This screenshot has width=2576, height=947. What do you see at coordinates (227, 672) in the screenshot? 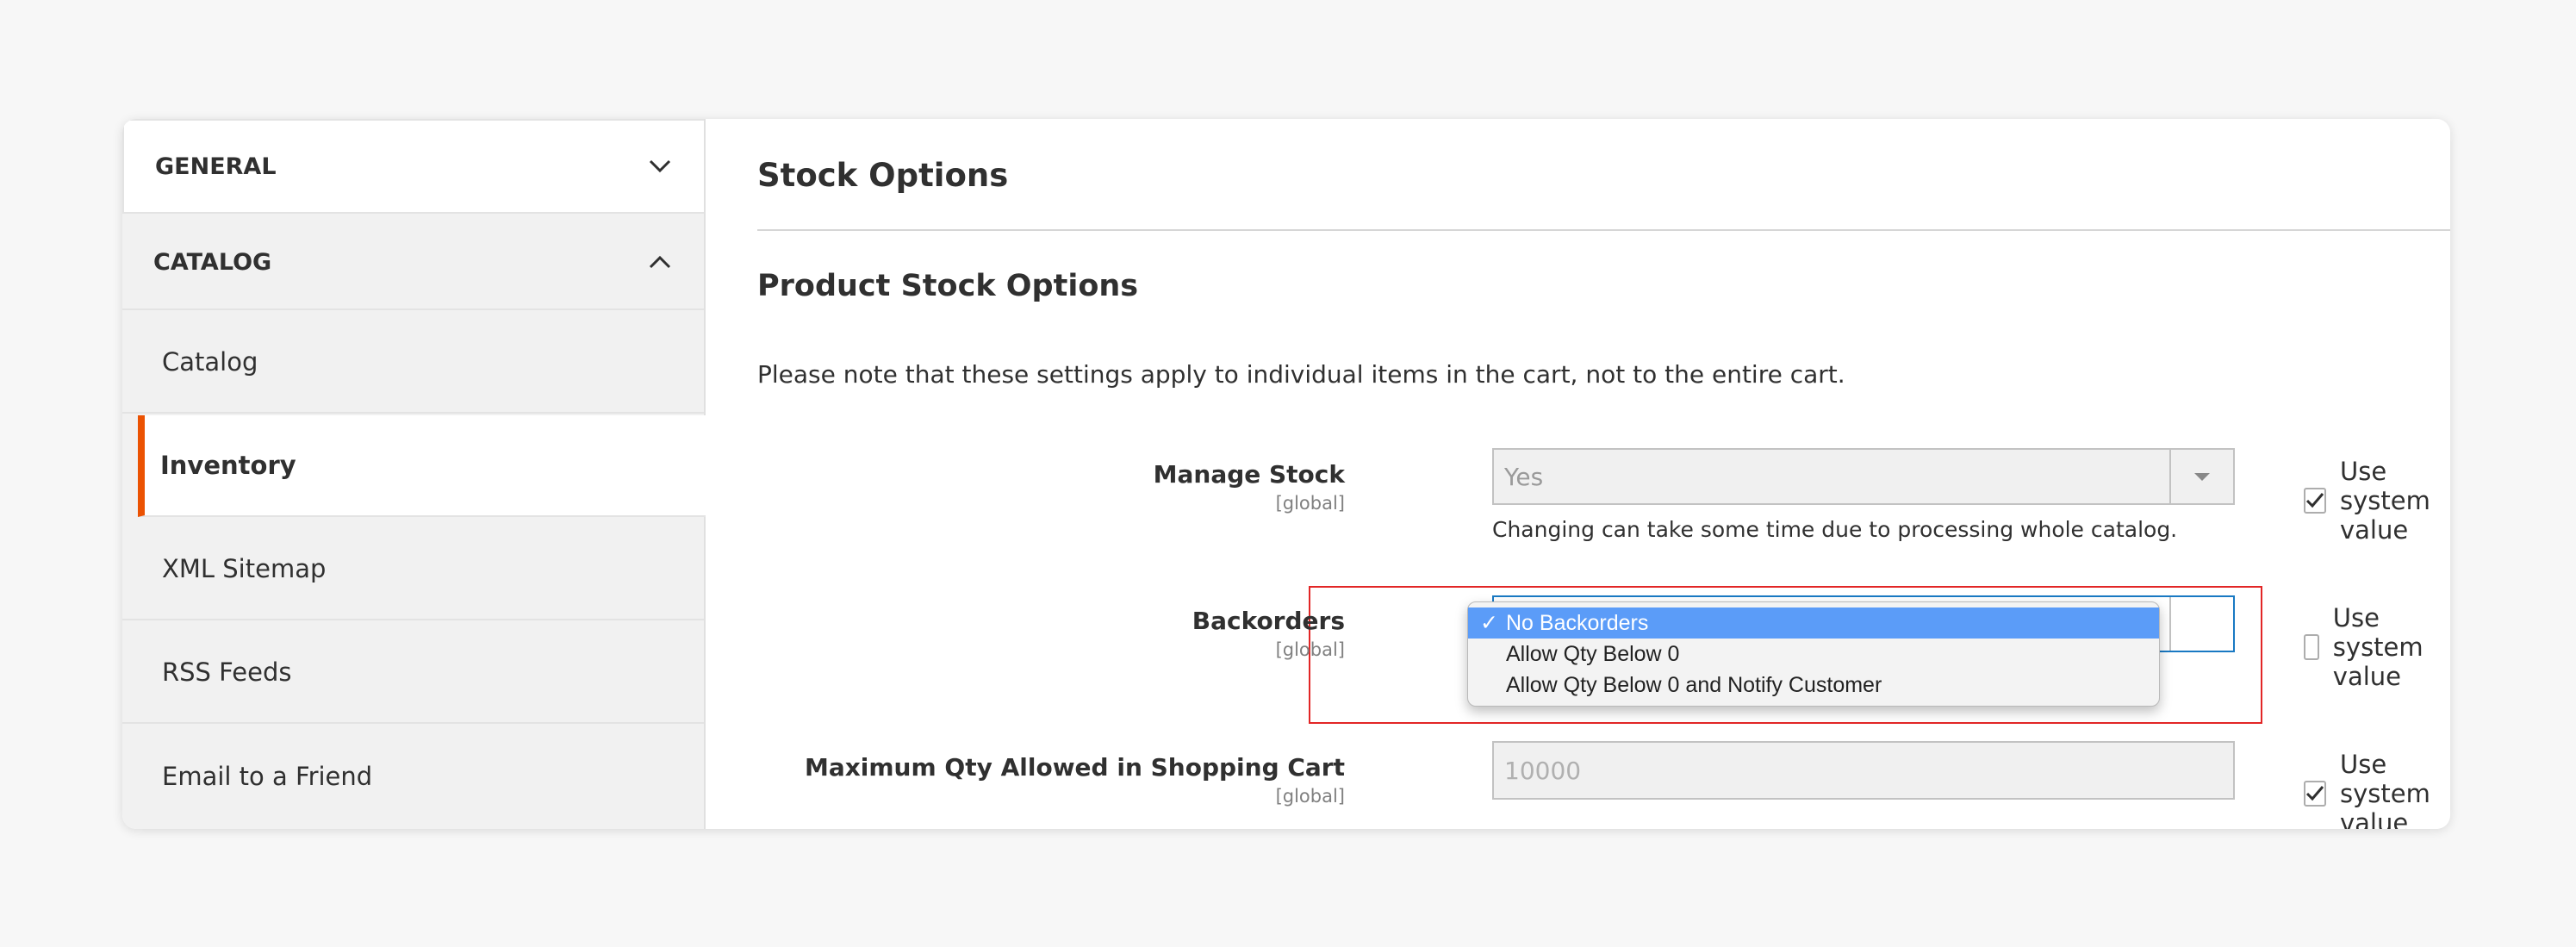
I see `sidebar-item-label: RSS Feeds` at bounding box center [227, 672].